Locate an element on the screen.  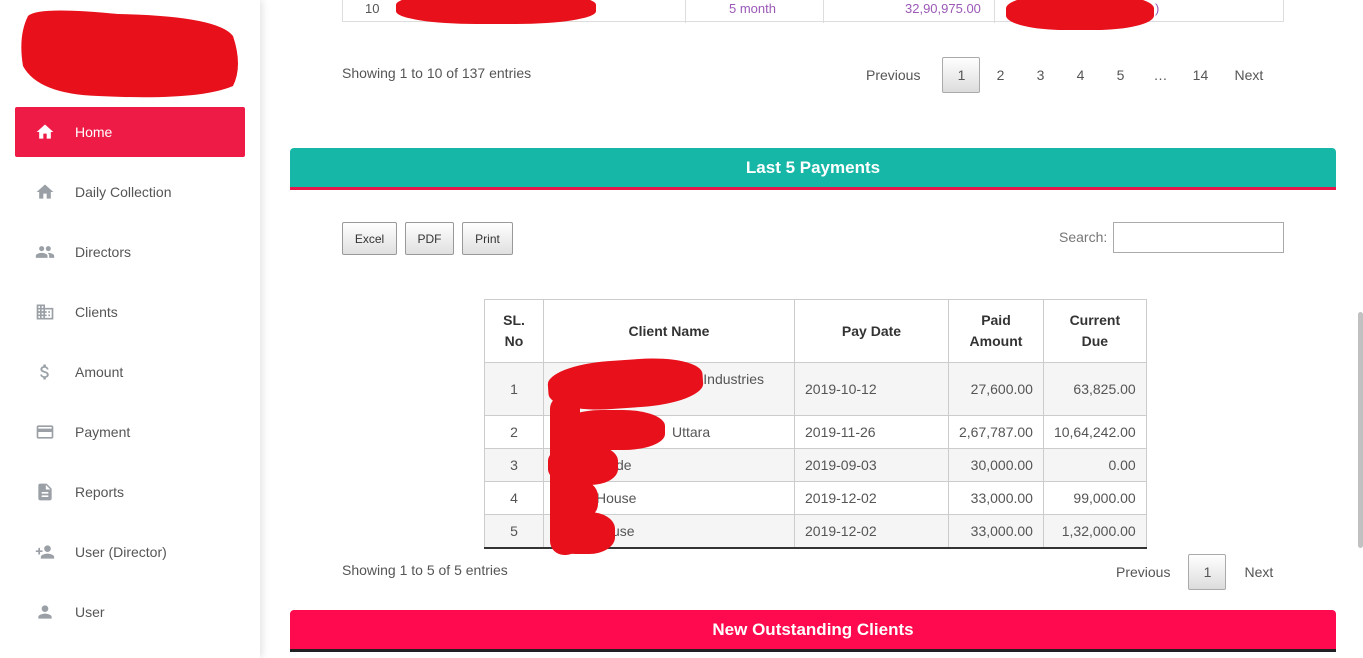
table-cell-duration: 5 month is located at coordinates (752, 8).